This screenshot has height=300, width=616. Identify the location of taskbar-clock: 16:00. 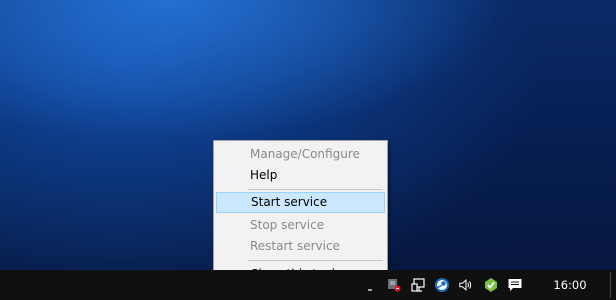
(570, 285).